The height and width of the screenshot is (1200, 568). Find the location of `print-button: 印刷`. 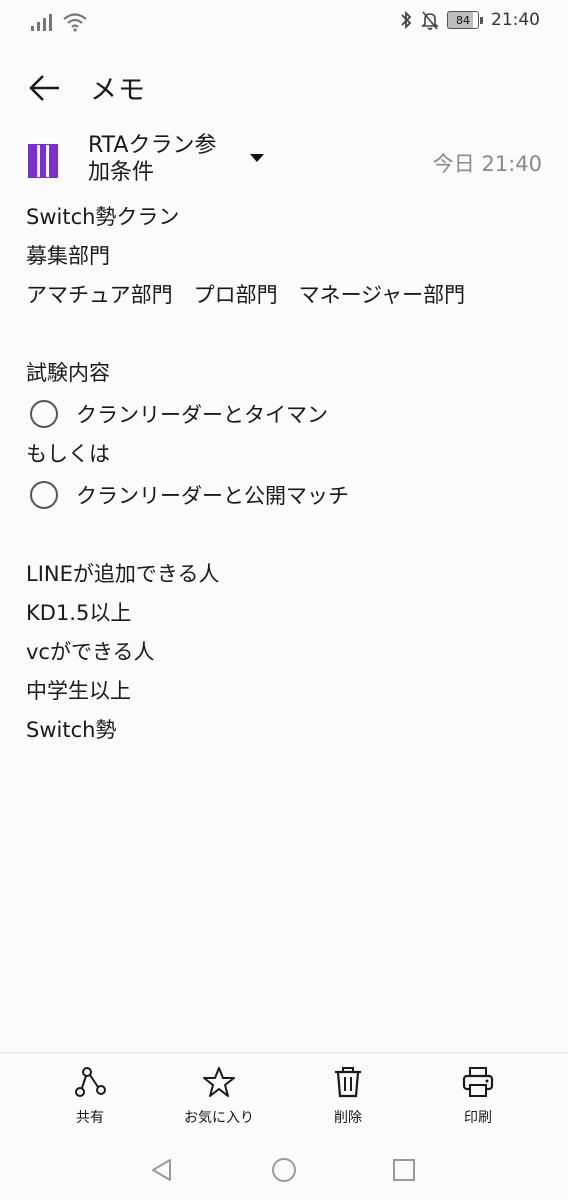

print-button: 印刷 is located at coordinates (478, 1096).